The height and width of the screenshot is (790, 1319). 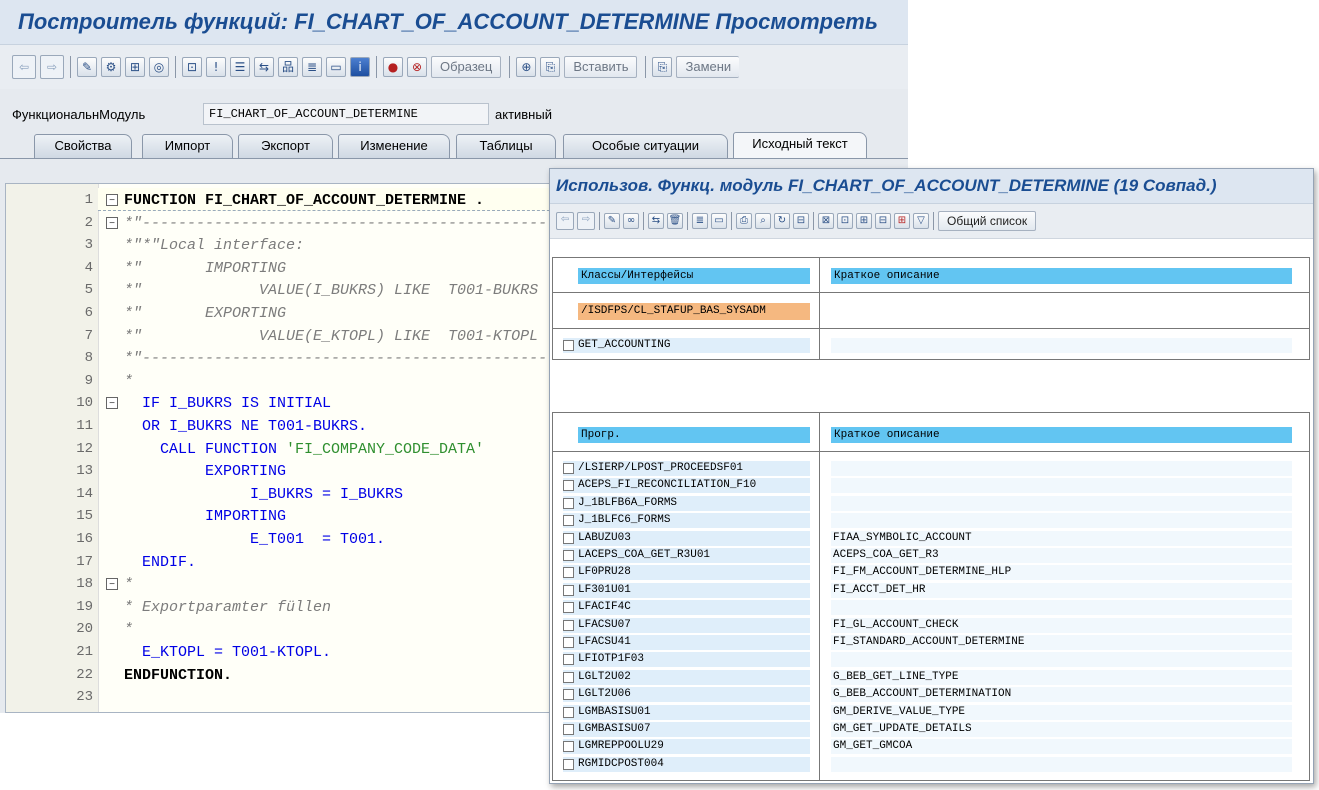 What do you see at coordinates (187, 146) in the screenshot?
I see `tab-import: Импорт` at bounding box center [187, 146].